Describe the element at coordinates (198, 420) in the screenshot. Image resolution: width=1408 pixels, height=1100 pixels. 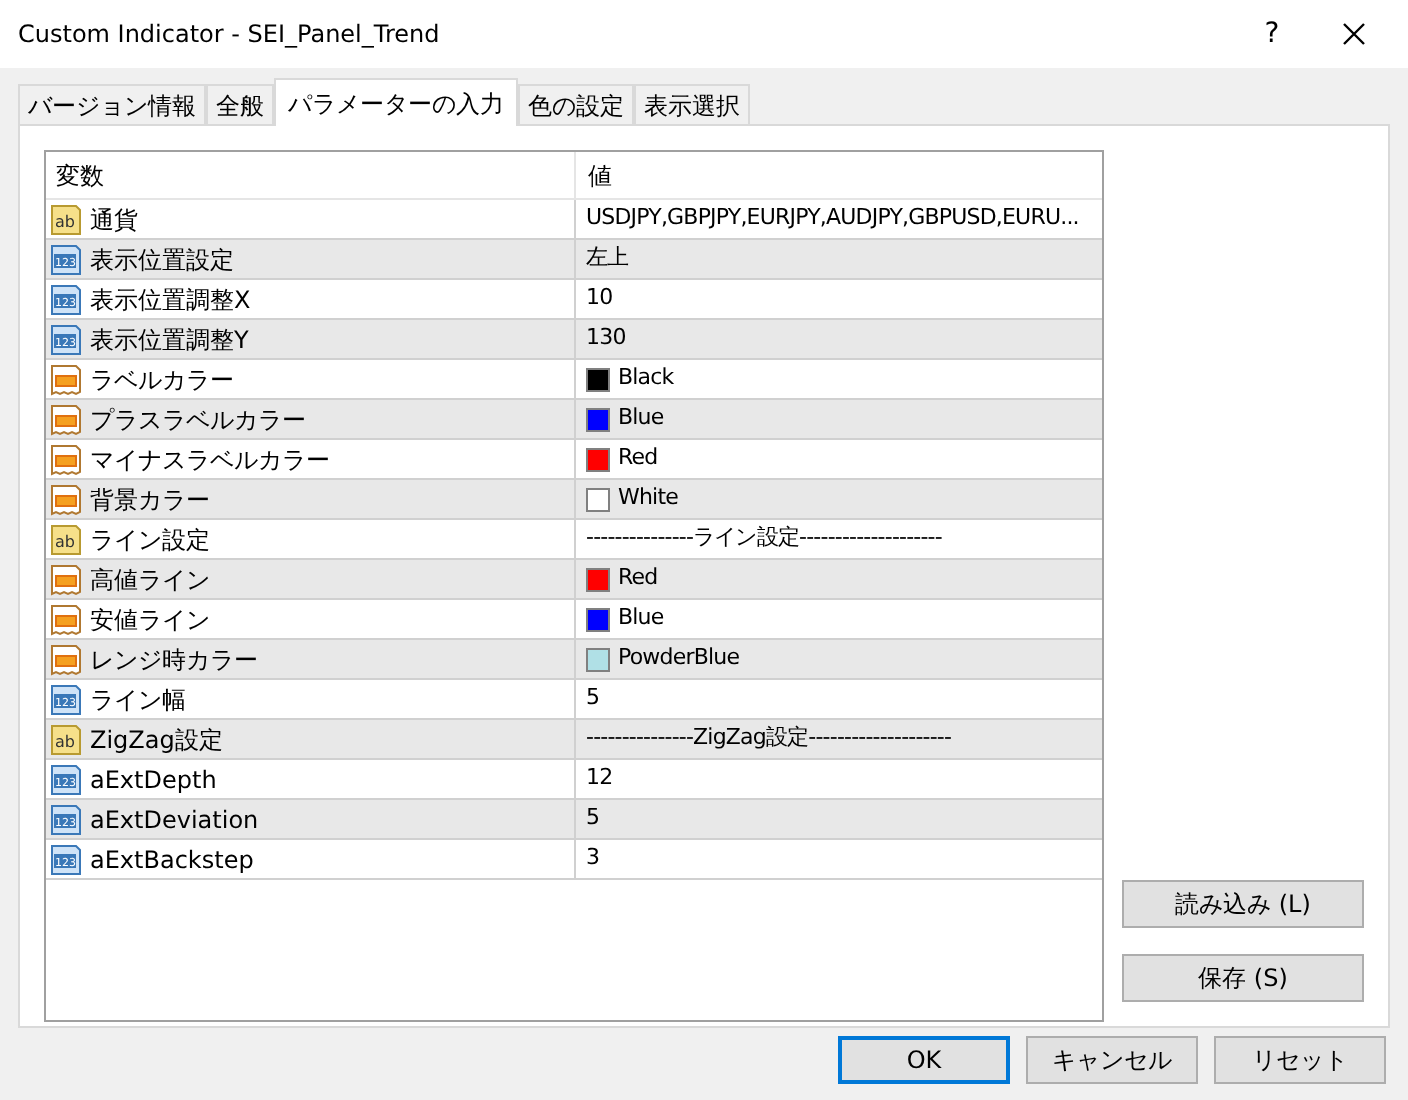
I see `table-cell-text: プラスラベルカラー` at that location.